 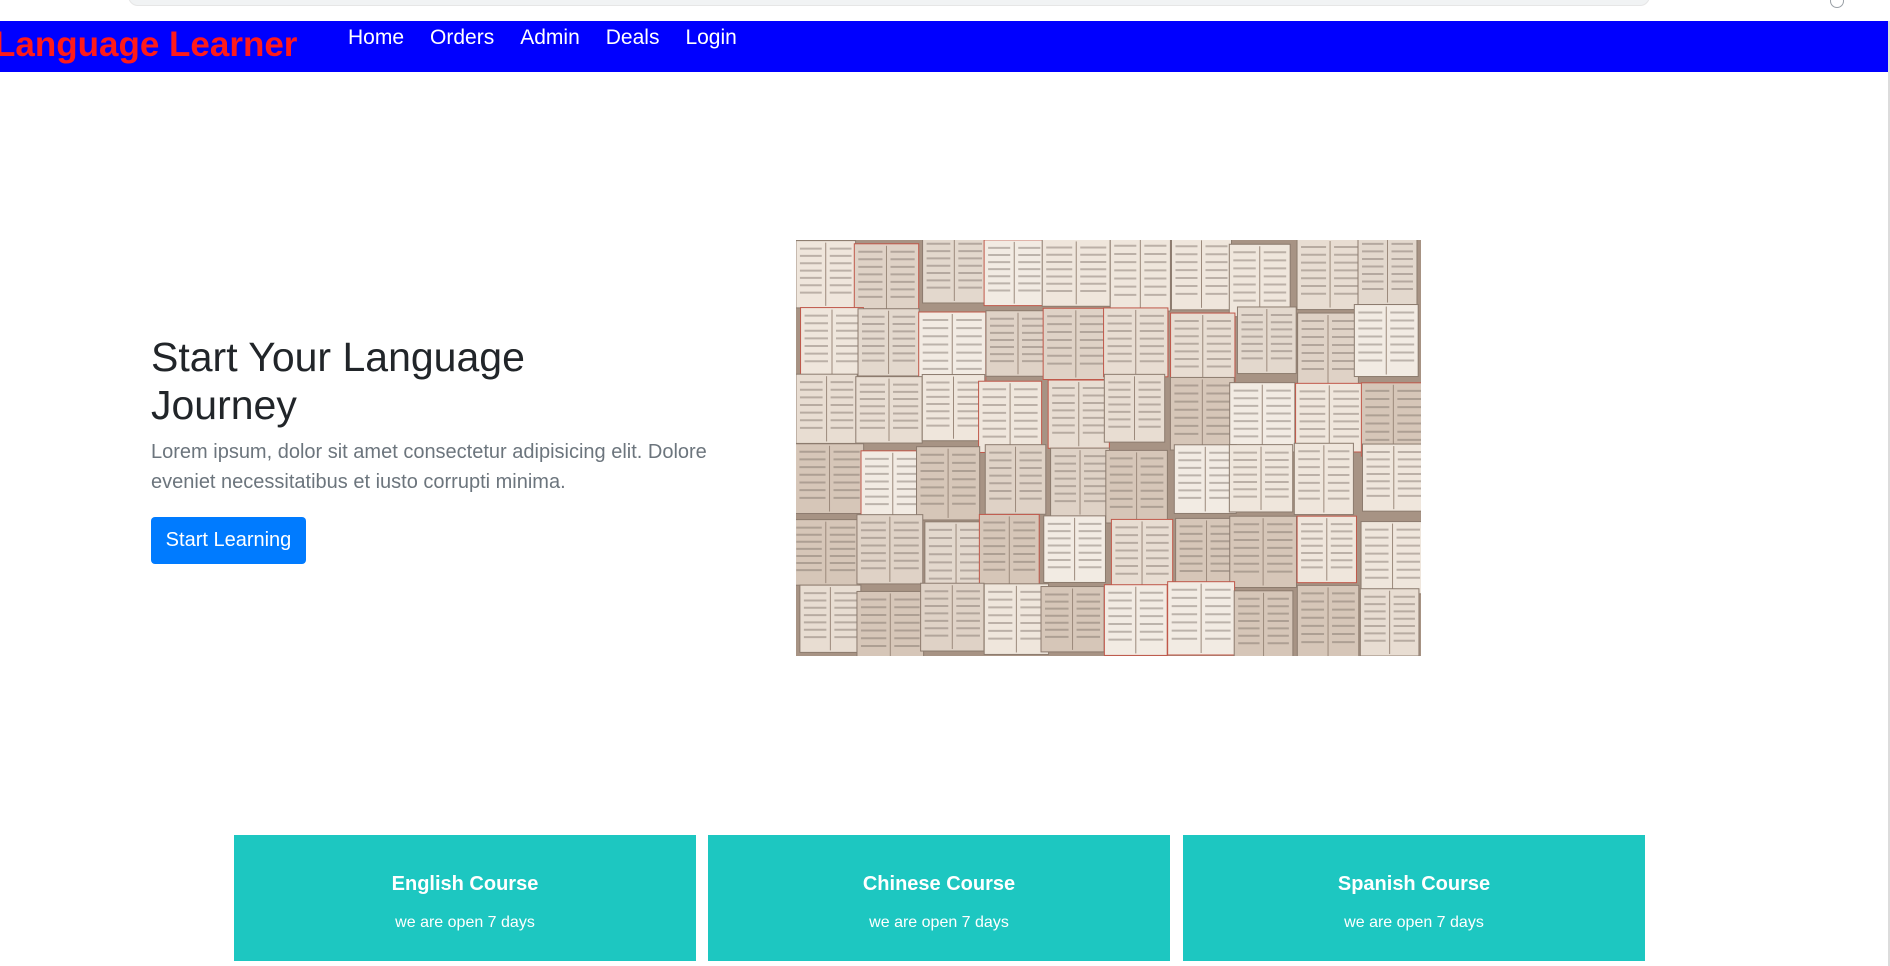 I want to click on nav-links: Home Orders Admin Deals Login, so click(x=555, y=38).